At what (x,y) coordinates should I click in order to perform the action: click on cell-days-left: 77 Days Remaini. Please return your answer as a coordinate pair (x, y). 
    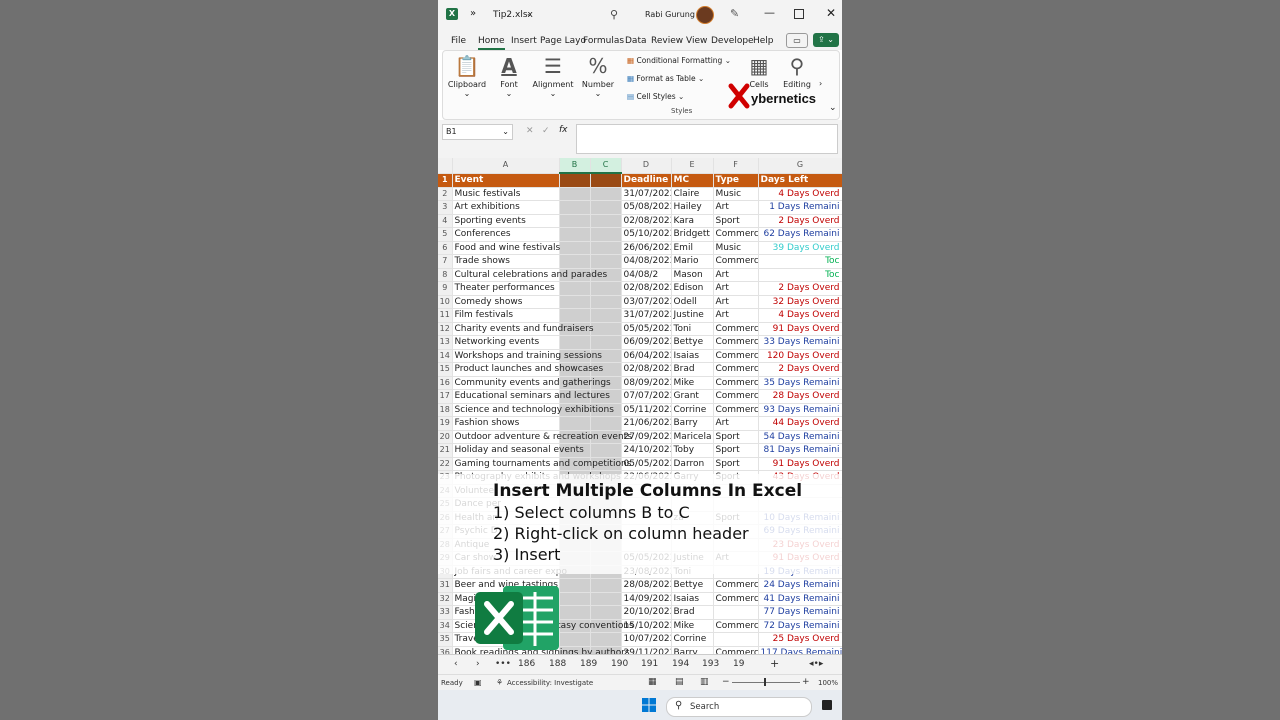
    Looking at the image, I should click on (800, 612).